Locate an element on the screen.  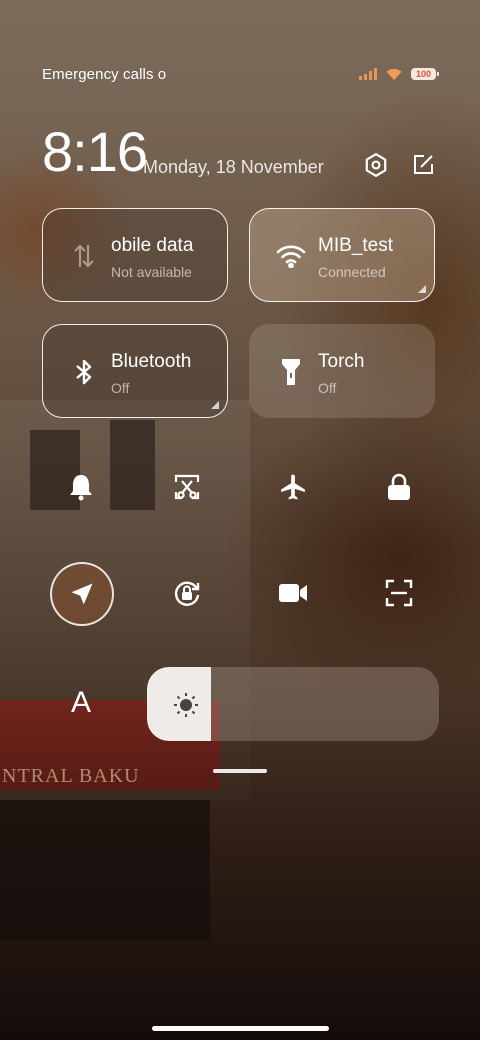
tile-torch: Torch Off is located at coordinates (342, 371).